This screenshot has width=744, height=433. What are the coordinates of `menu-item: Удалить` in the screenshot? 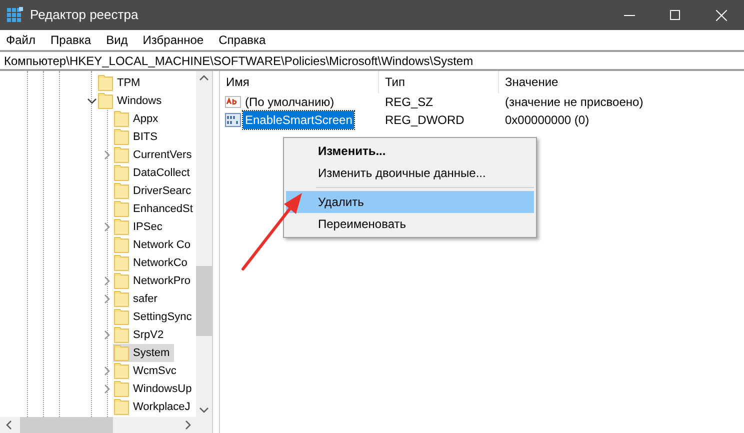 It's located at (410, 202).